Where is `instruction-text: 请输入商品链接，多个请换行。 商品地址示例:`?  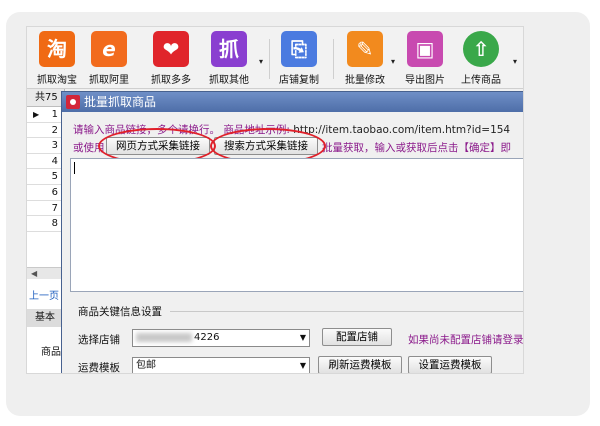 instruction-text: 请输入商品链接，多个请换行。 商品地址示例: is located at coordinates (181, 130).